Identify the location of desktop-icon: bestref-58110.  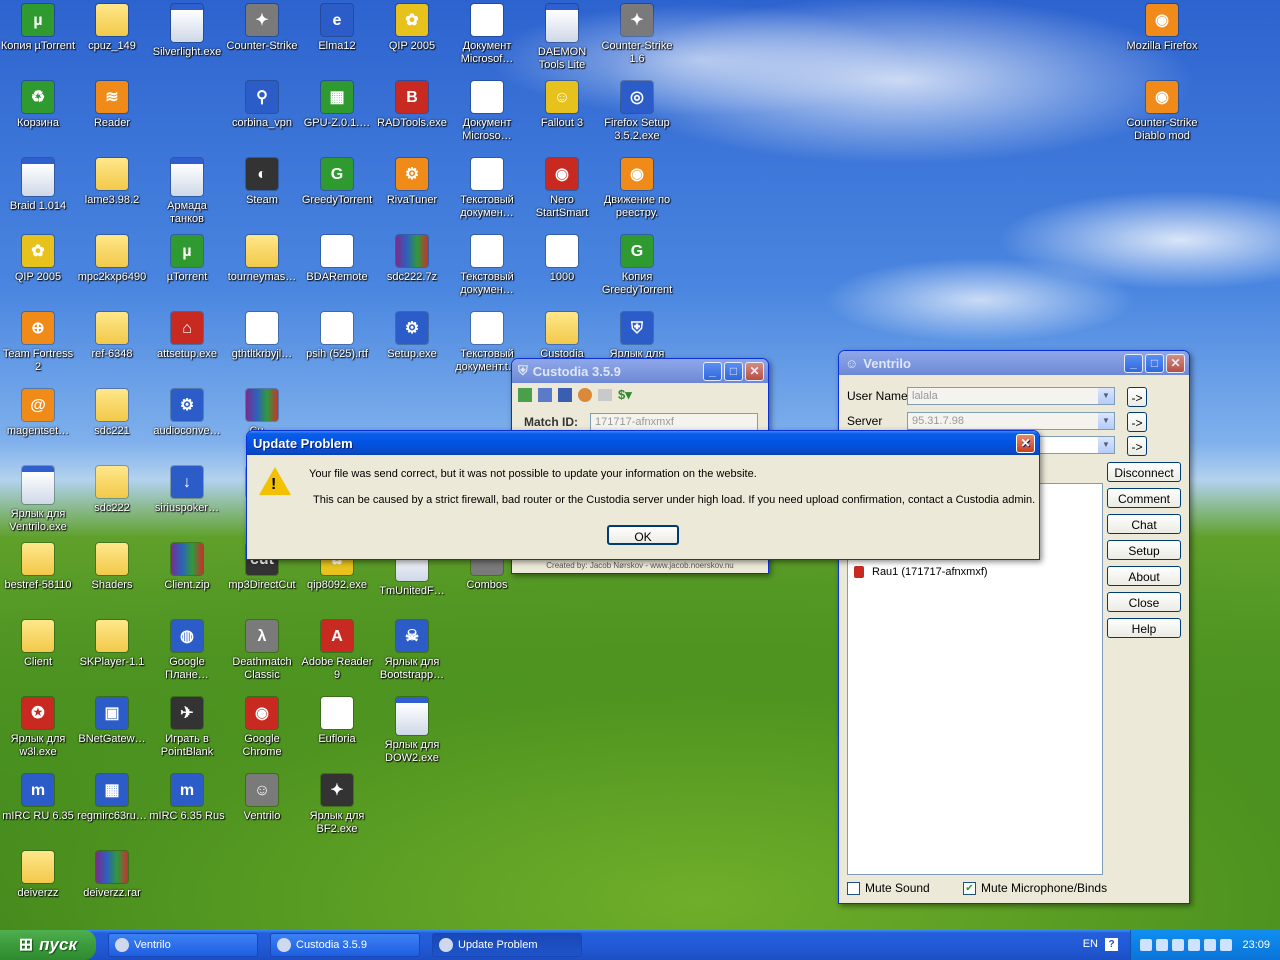
(38, 567).